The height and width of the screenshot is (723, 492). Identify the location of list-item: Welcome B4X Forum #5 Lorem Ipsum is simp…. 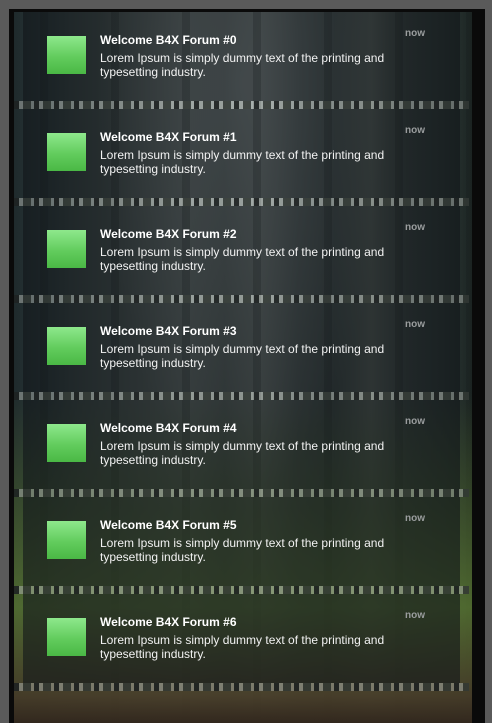
(241, 545).